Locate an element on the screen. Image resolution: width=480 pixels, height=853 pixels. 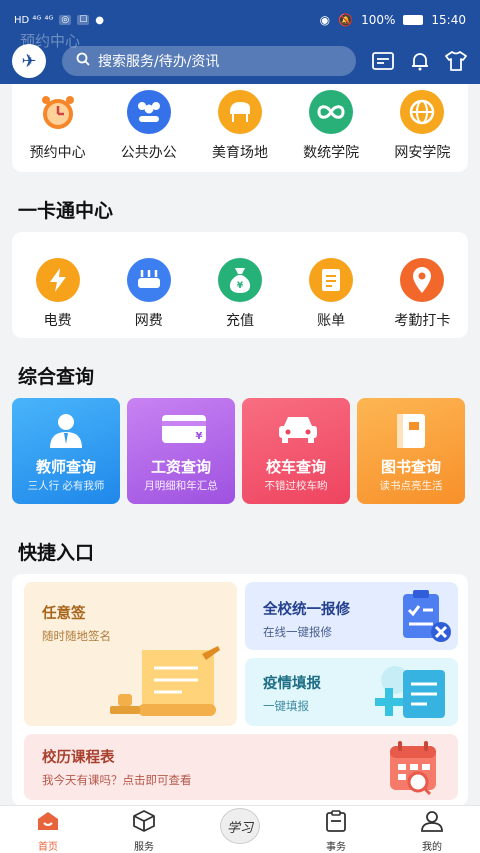
clock-time: 15:40 is located at coordinates (448, 20).